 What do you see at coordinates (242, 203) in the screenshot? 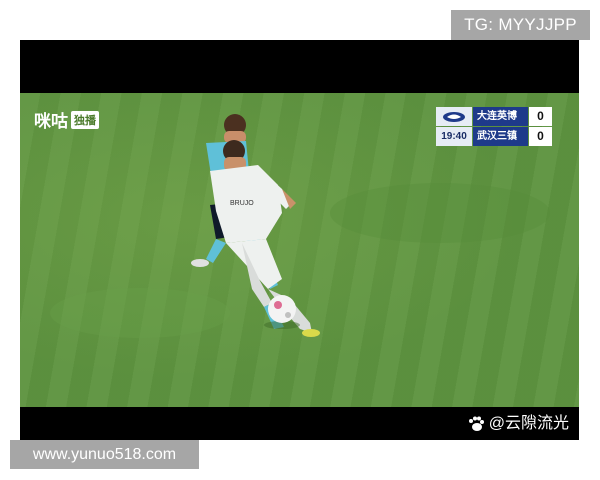
I see `svg-text: BRUJO` at bounding box center [242, 203].